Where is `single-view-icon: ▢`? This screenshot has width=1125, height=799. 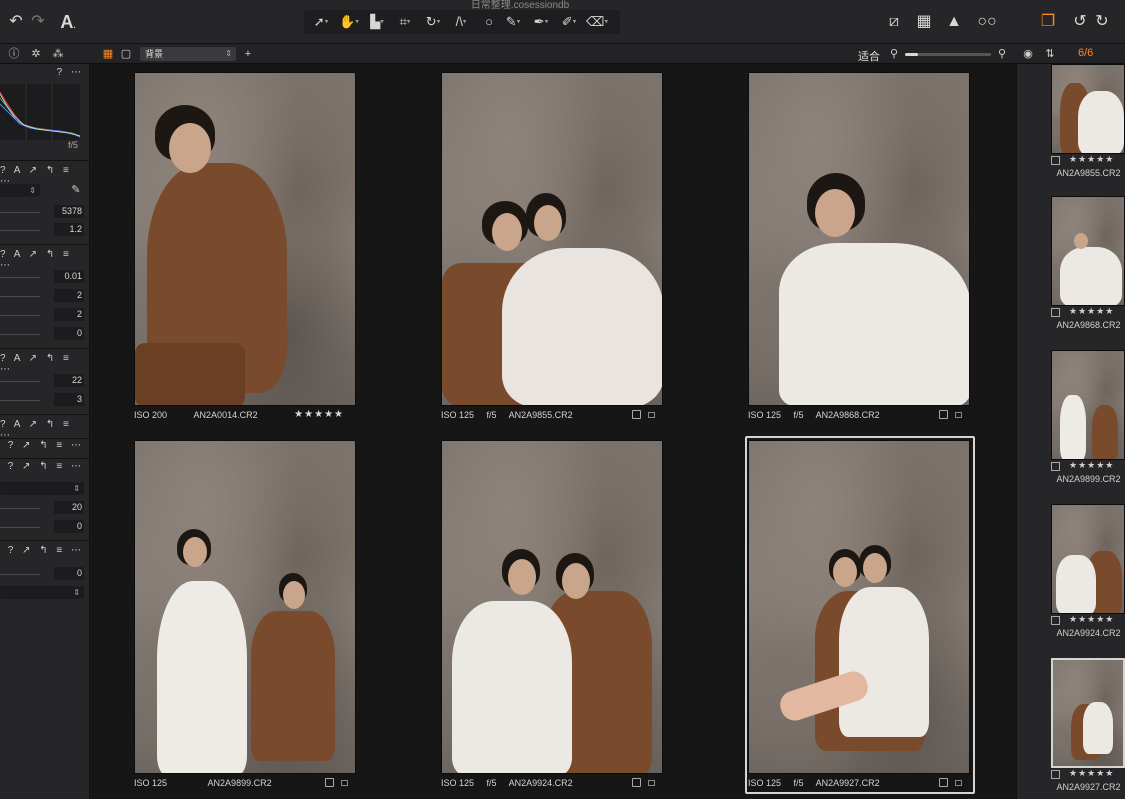 single-view-icon: ▢ is located at coordinates (126, 54).